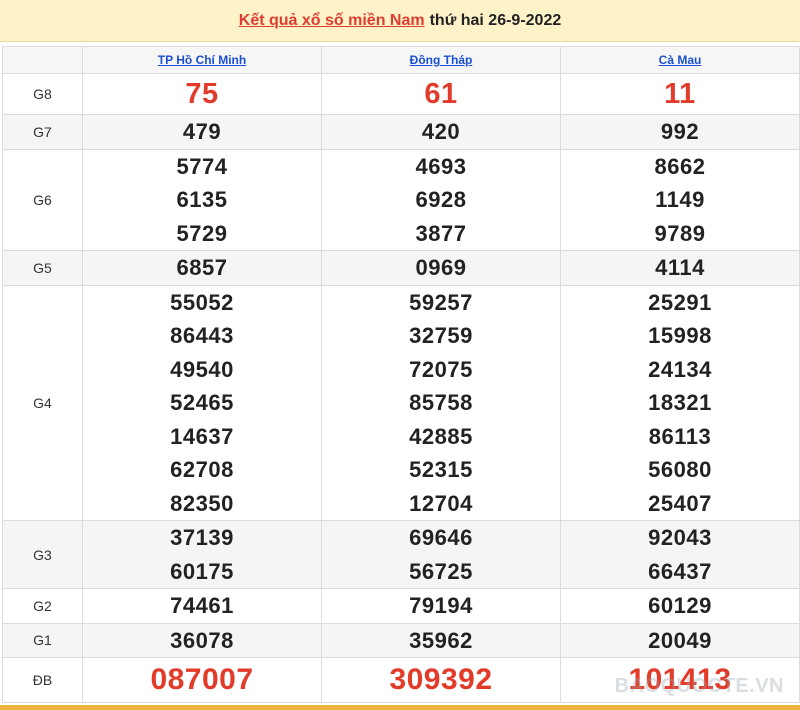 This screenshot has height=710, width=800. I want to click on prize-number: 25291, so click(680, 302).